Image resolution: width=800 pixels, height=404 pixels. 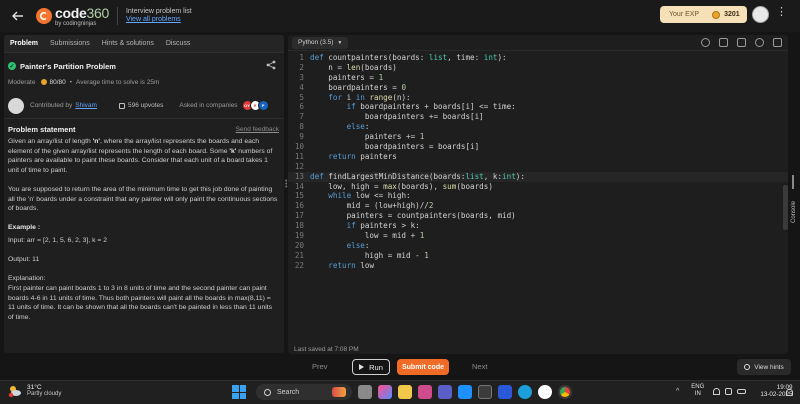 I want to click on code-line: 11 return painters, so click(x=538, y=157).